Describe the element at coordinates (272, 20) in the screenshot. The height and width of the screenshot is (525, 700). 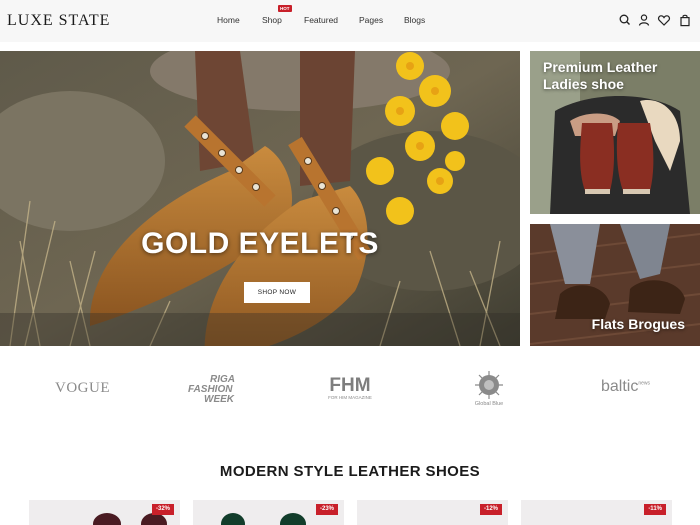
I see `nav-shop: Shop` at that location.